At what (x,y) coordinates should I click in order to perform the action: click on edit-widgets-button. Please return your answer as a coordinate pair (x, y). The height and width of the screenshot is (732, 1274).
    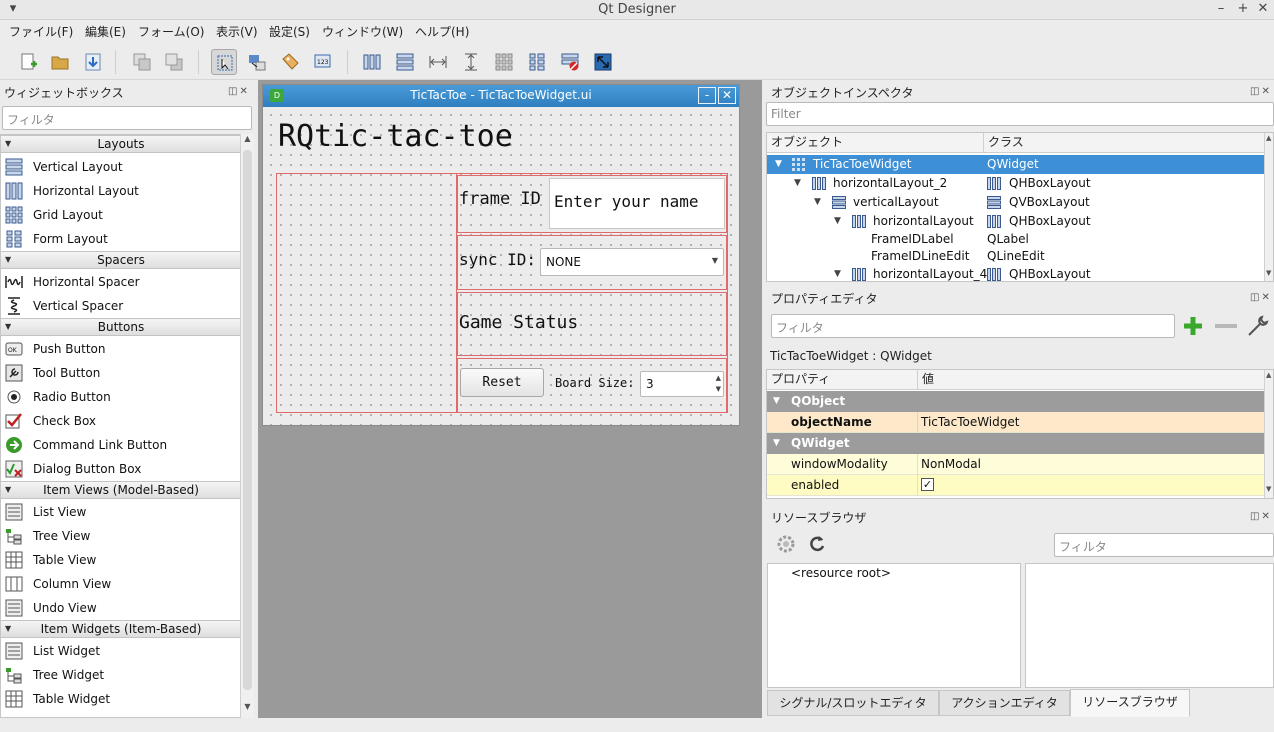
    Looking at the image, I should click on (224, 62).